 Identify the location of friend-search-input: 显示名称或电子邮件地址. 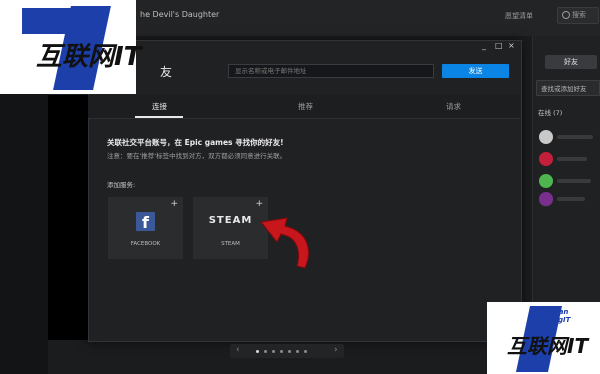
(331, 71).